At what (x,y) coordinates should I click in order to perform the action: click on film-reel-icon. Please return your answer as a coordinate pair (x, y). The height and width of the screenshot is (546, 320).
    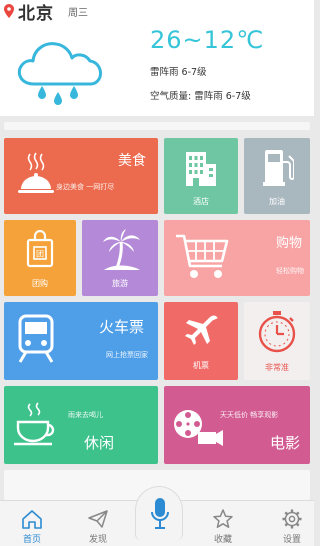
    Looking at the image, I should click on (198, 428).